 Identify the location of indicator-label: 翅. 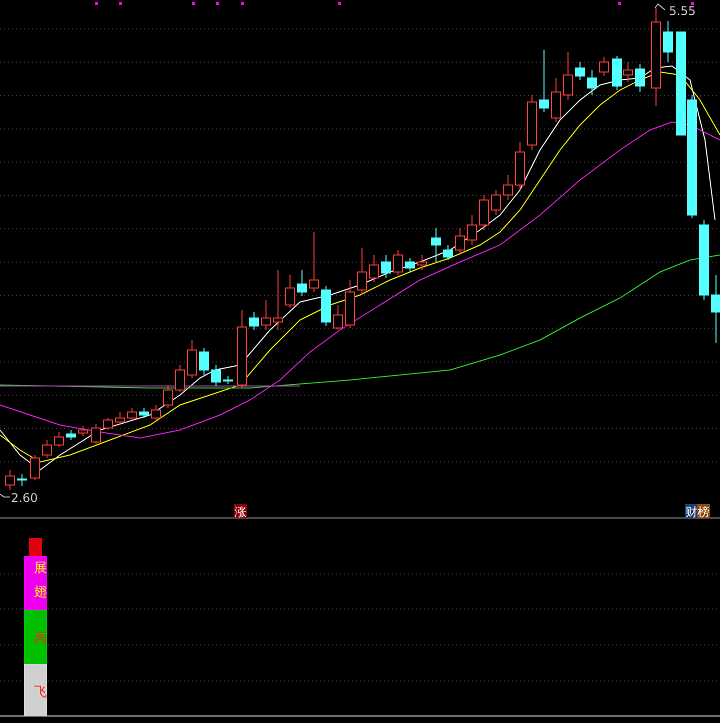
(40, 592).